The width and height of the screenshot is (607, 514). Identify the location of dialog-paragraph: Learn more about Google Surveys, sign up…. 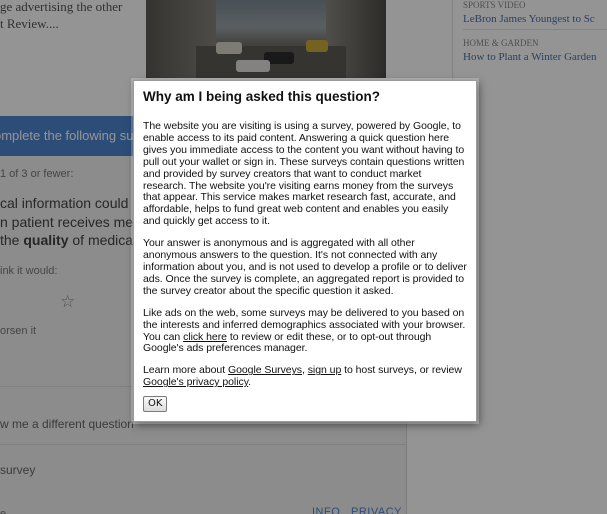
(302, 376).